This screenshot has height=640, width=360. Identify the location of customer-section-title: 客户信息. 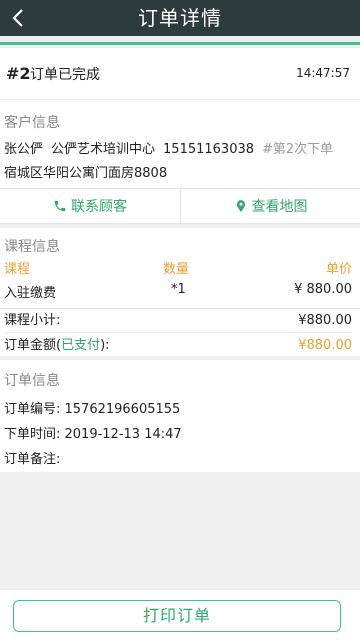
(32, 123).